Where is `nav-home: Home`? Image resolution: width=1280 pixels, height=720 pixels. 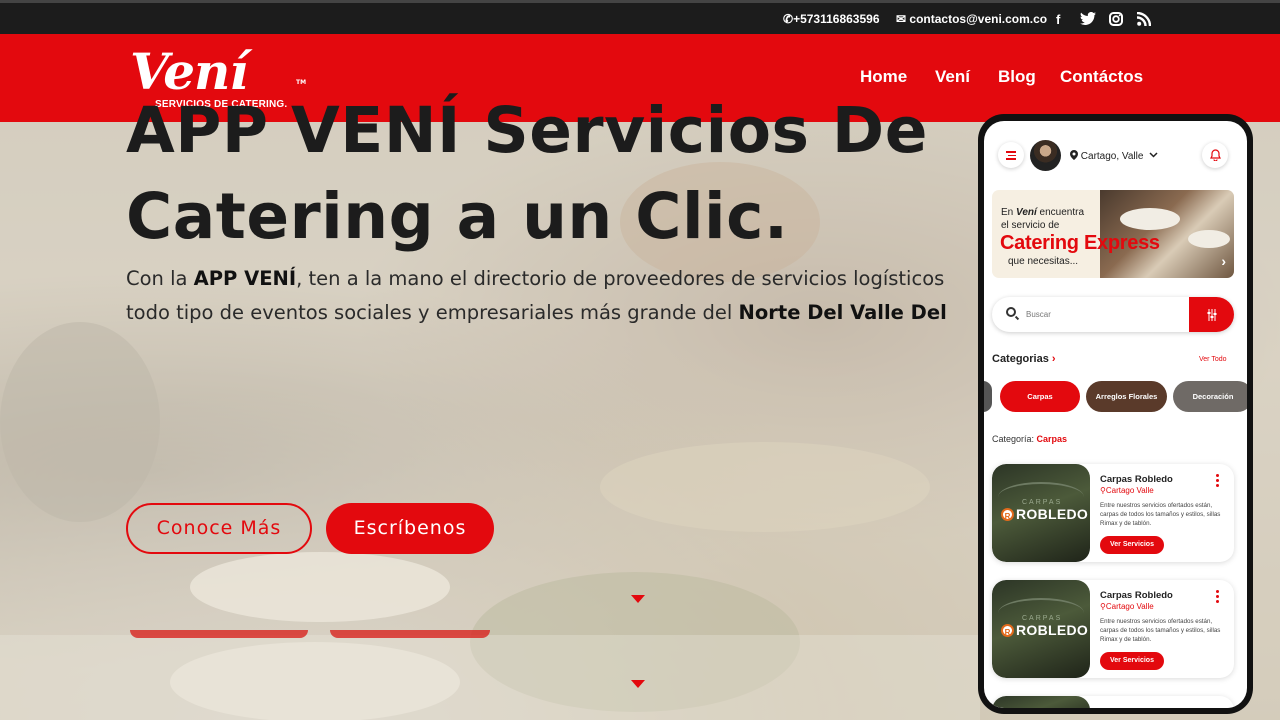
nav-home: Home is located at coordinates (883, 77).